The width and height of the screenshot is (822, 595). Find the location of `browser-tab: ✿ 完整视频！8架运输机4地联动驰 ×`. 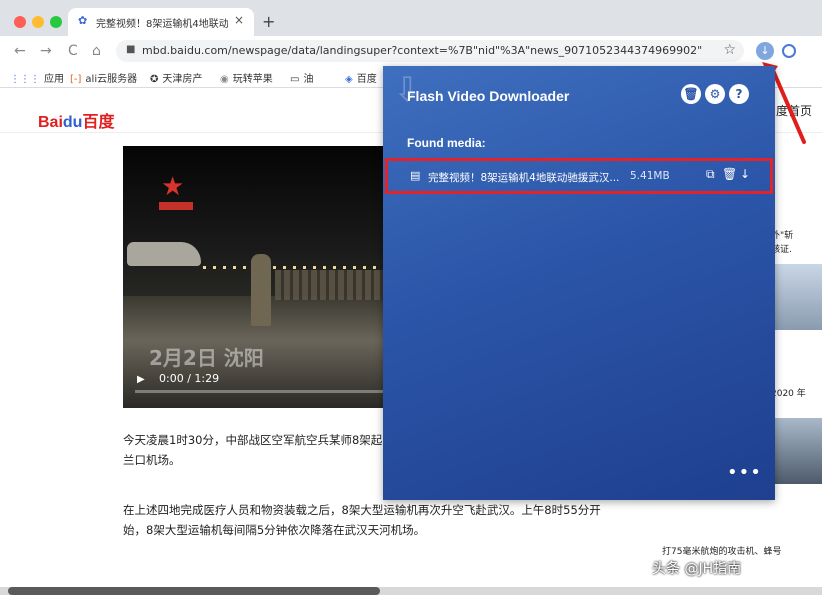

browser-tab: ✿ 完整视频！8架运输机4地联动驰 × is located at coordinates (161, 22).